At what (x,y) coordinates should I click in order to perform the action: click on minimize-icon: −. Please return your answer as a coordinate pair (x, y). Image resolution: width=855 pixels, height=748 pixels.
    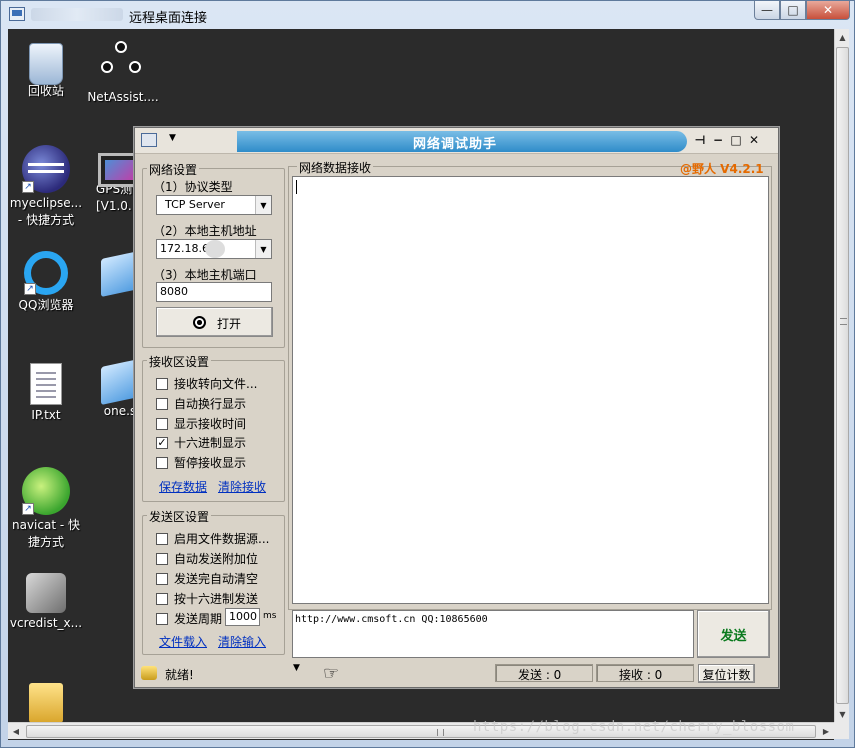
    Looking at the image, I should click on (718, 140).